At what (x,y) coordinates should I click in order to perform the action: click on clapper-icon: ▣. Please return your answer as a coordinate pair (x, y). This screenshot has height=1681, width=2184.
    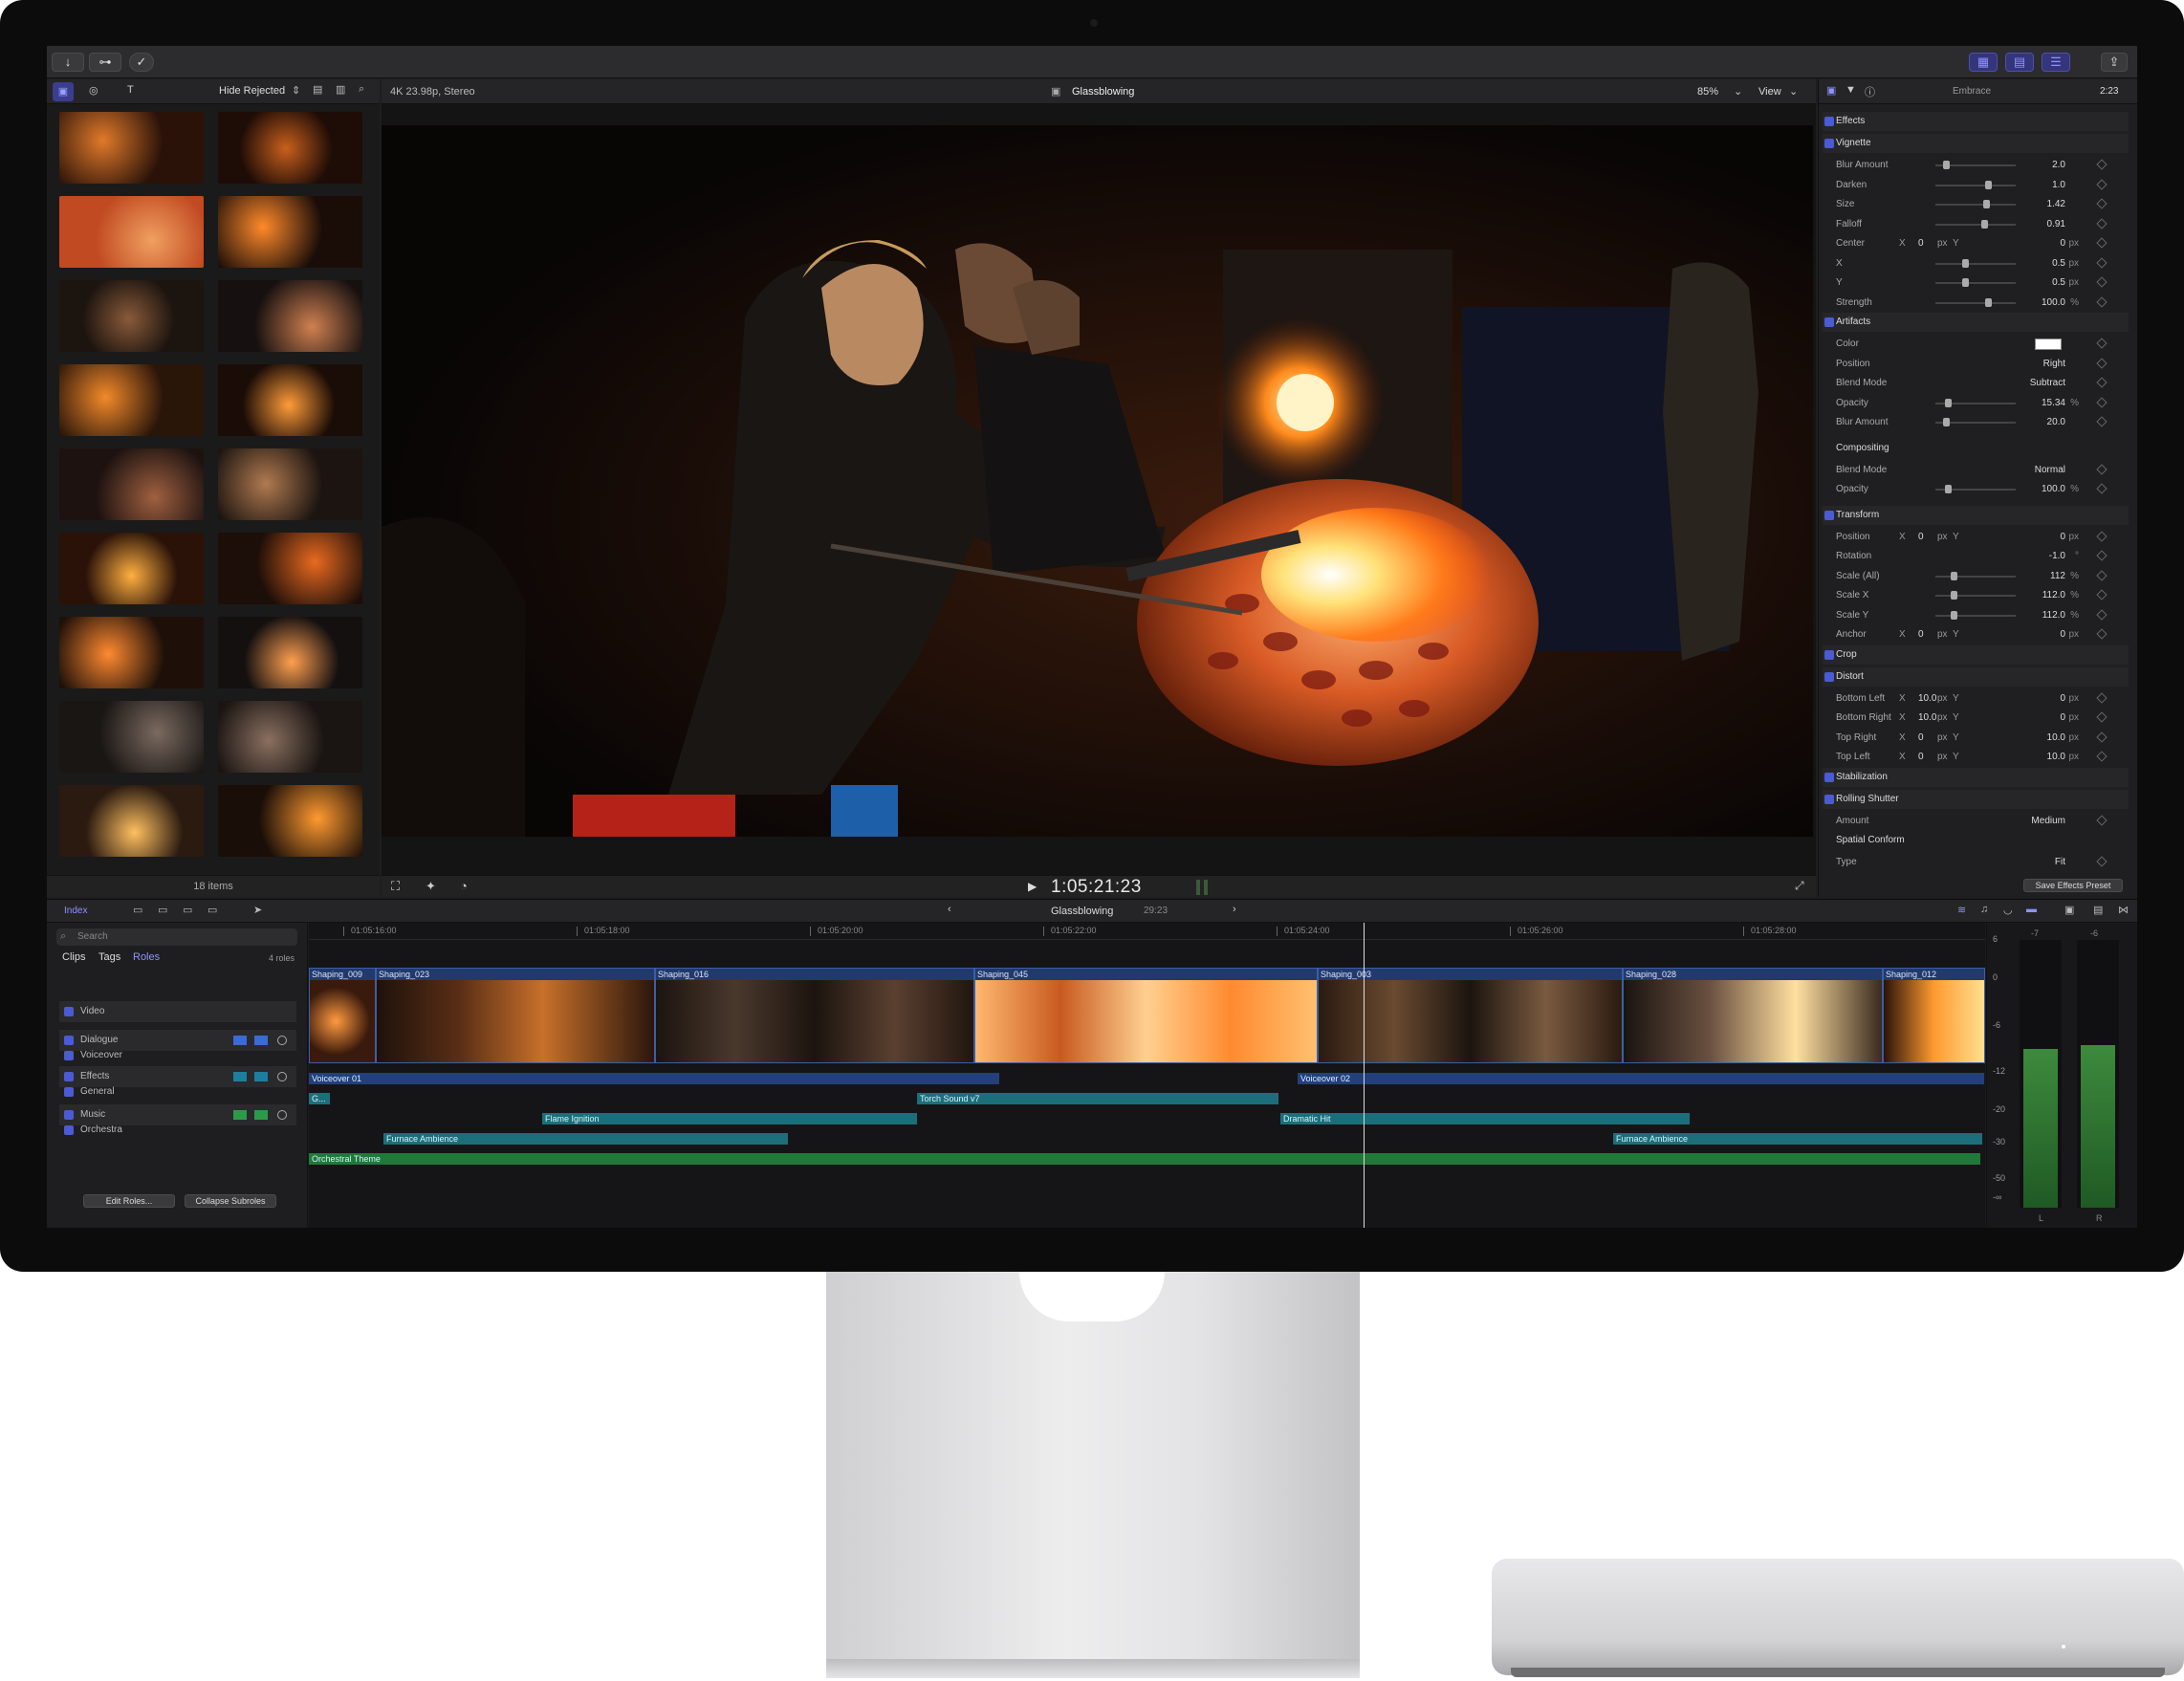
    Looking at the image, I should click on (64, 91).